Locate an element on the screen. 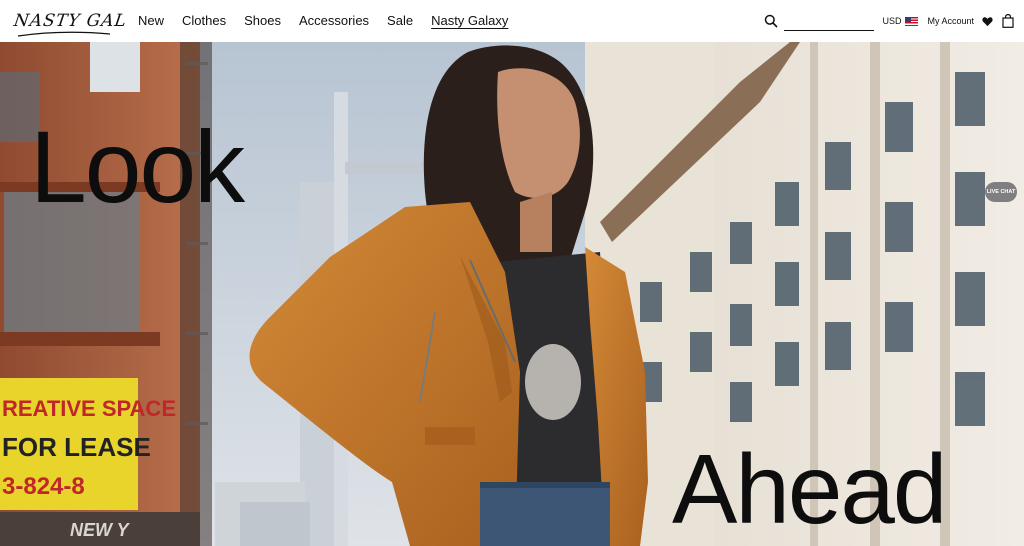 This screenshot has width=1024, height=546. currency-selector: USD is located at coordinates (891, 21).